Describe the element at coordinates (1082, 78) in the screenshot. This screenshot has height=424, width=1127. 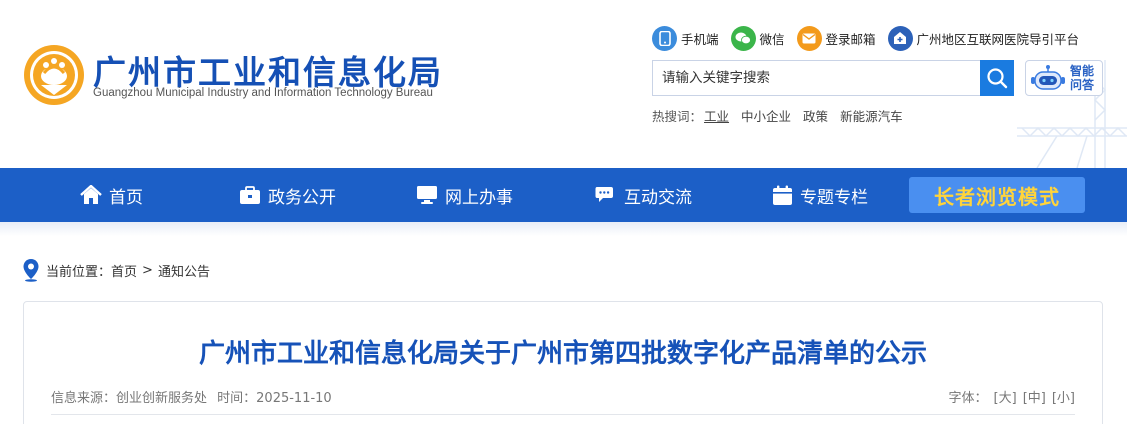
I see `smart-qa-label: 智能 问答` at that location.